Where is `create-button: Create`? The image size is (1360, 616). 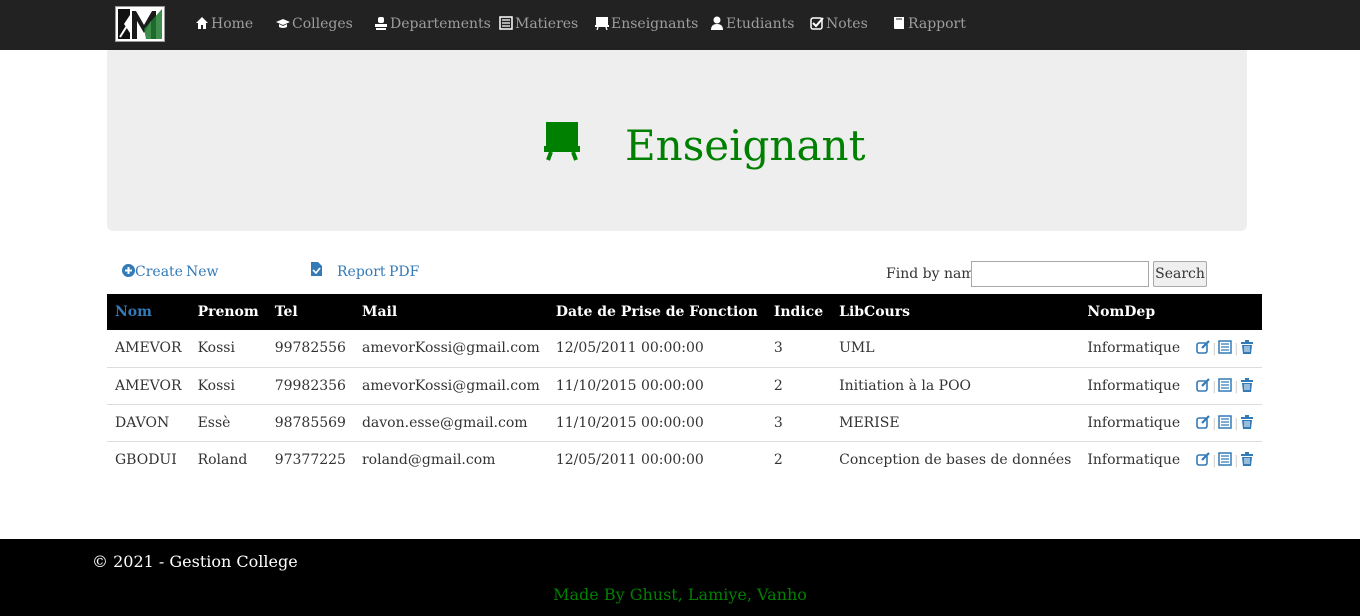 create-button: Create is located at coordinates (152, 272).